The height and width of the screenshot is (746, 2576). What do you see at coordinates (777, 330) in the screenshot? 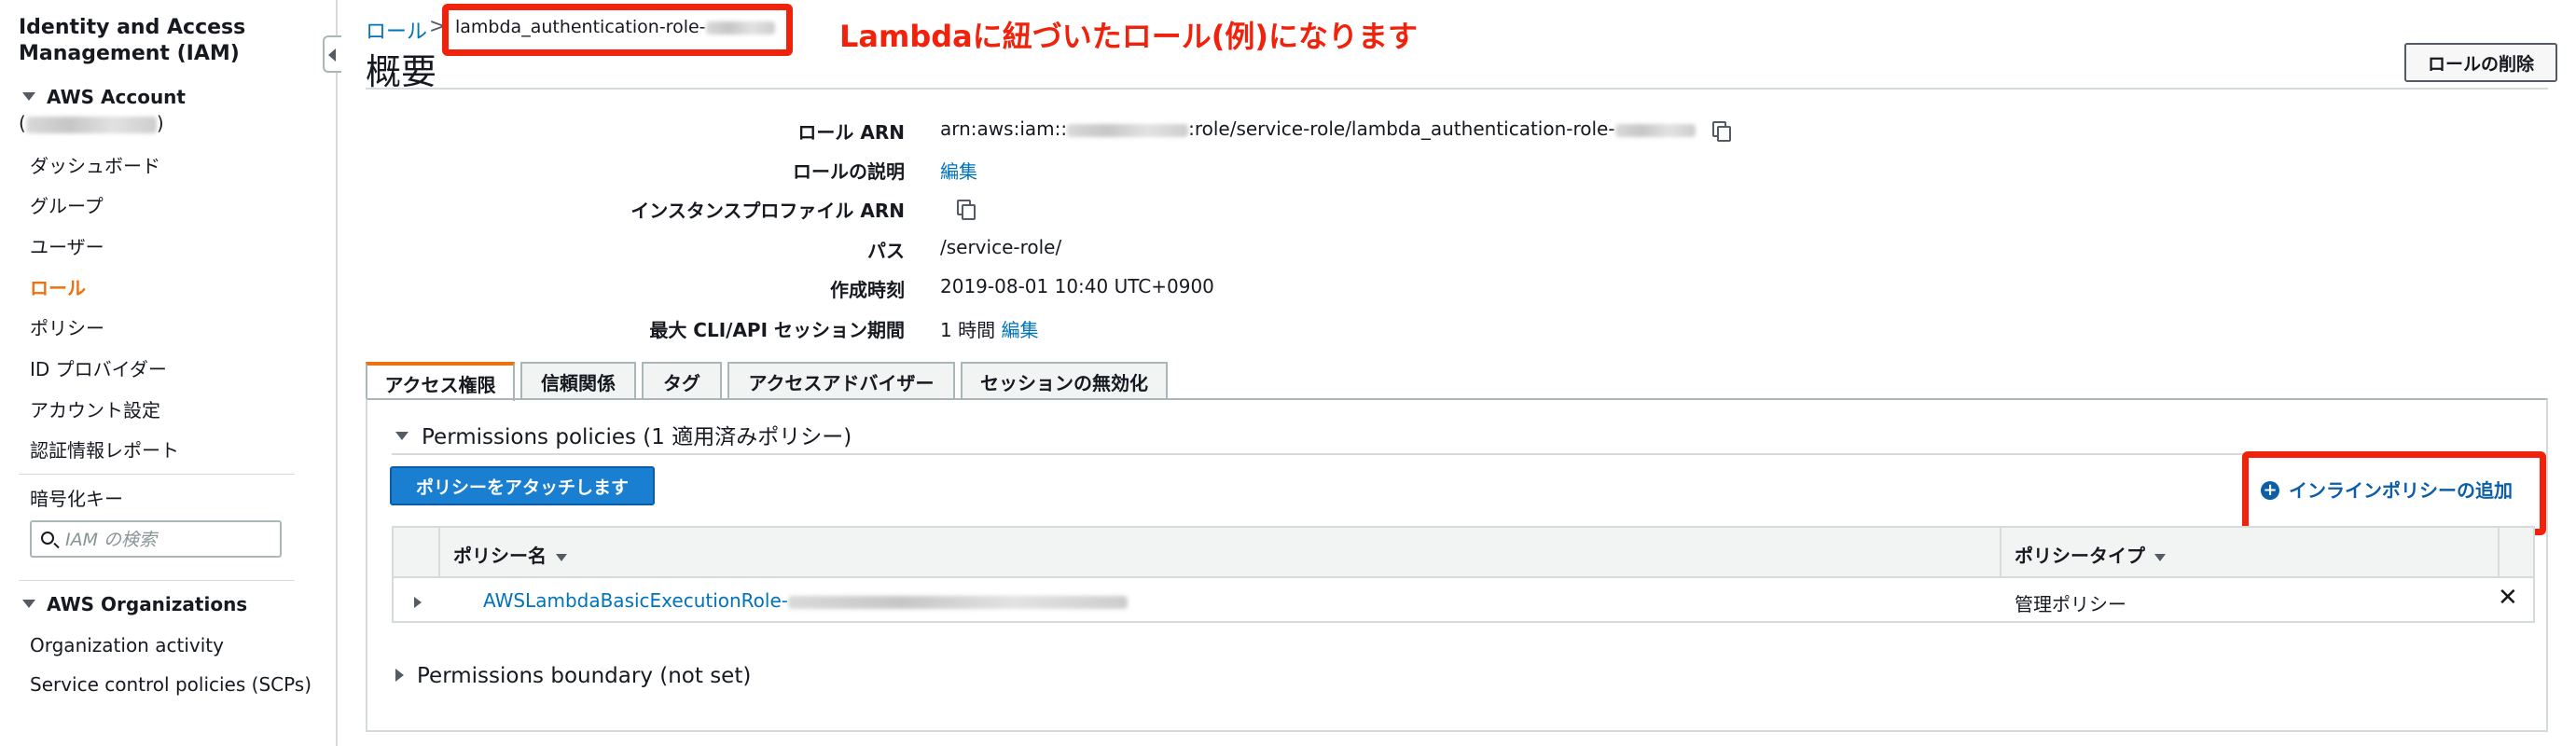
I see `max-session-label: 最大 CLI/API セッション期間` at bounding box center [777, 330].